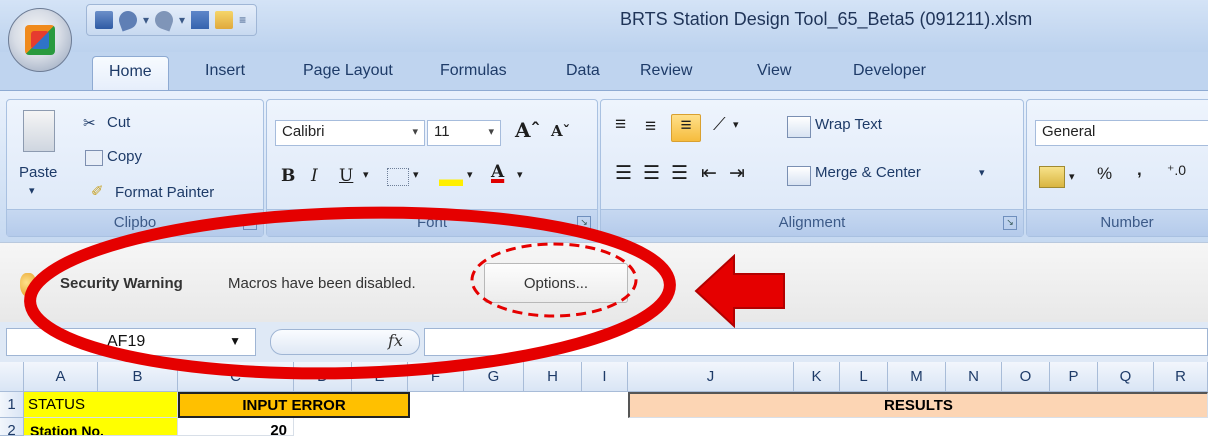 The width and height of the screenshot is (1208, 436). Describe the element at coordinates (1104, 174) in the screenshot. I see `percent-style-button: %` at that location.